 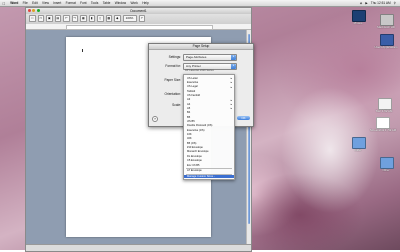 What do you see at coordinates (209, 170) in the screenshot?
I see `paper-size-option: A7 Envelope` at bounding box center [209, 170].